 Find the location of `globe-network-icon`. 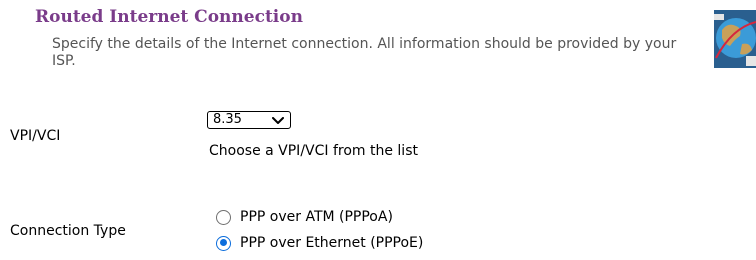

globe-network-icon is located at coordinates (735, 39).